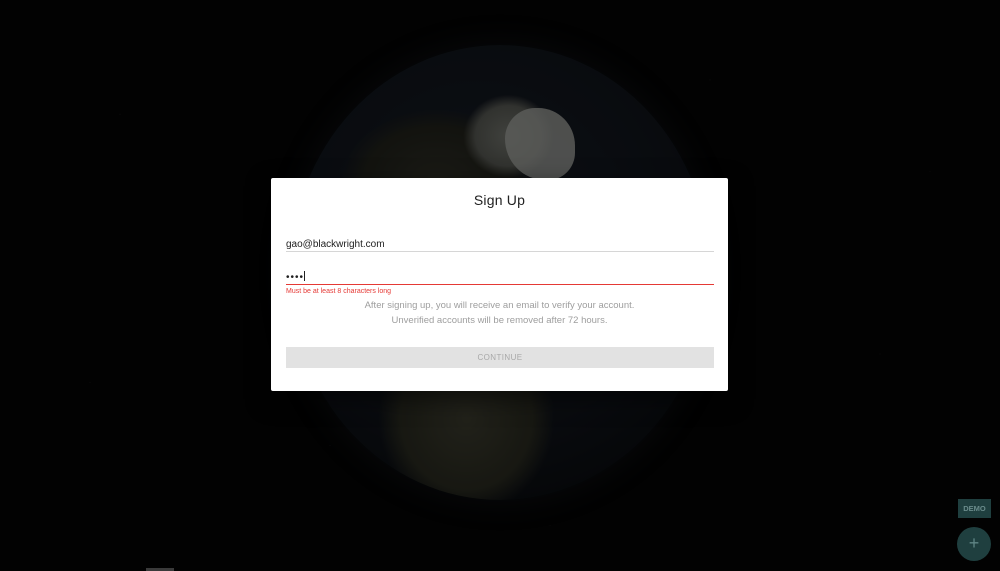 The width and height of the screenshot is (1000, 571). Describe the element at coordinates (500, 276) in the screenshot. I see `password-field: ••••` at that location.